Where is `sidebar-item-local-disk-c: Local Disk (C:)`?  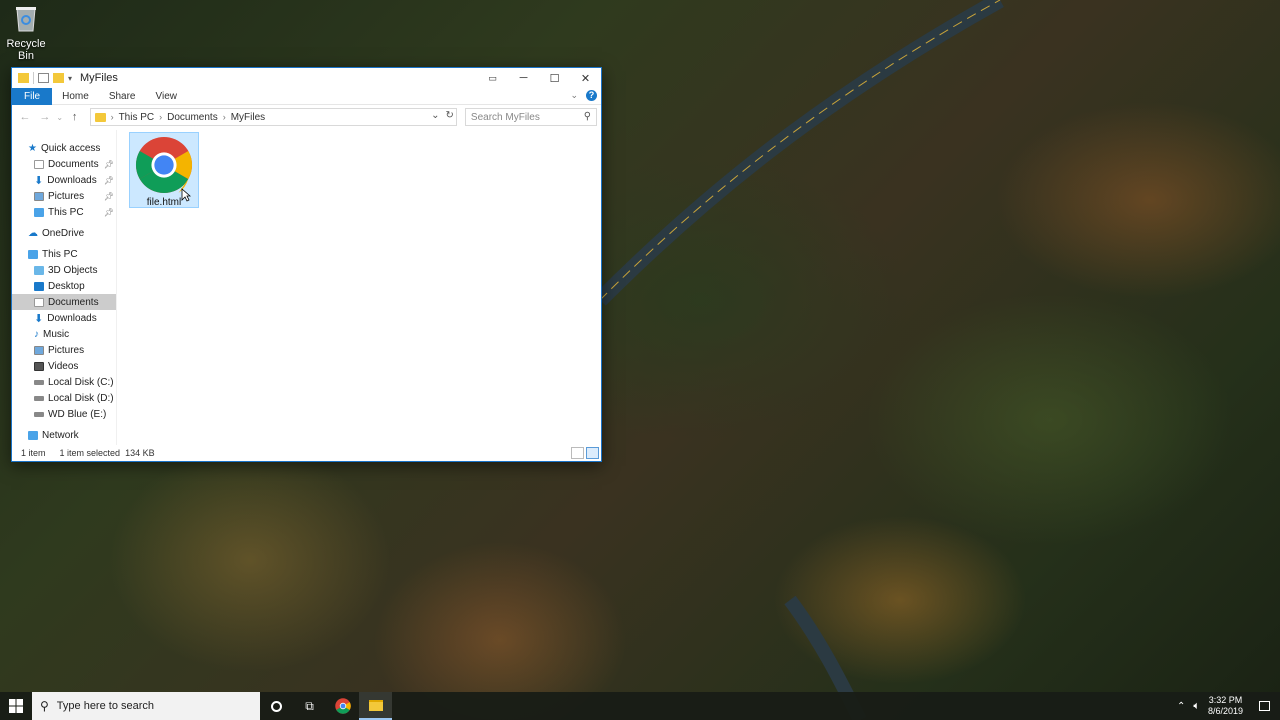
sidebar-item-local-disk-c: Local Disk (C:) is located at coordinates (64, 382).